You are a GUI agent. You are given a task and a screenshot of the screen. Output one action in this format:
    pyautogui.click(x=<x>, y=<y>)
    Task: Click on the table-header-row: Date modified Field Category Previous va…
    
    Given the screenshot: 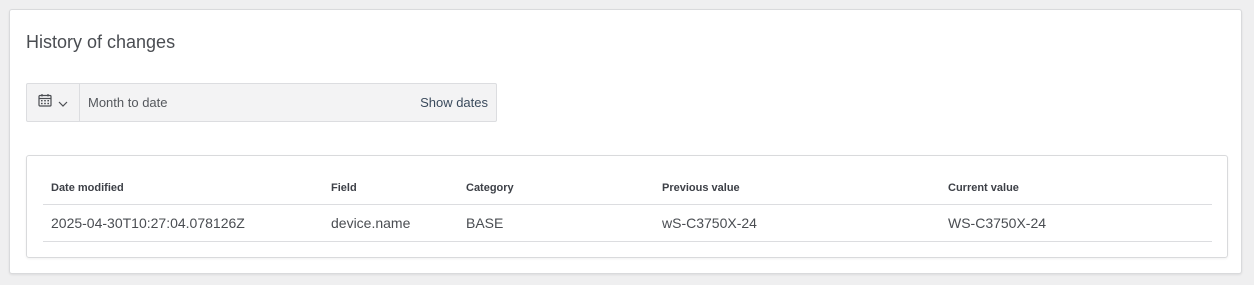 What is the action you would take?
    pyautogui.click(x=627, y=188)
    